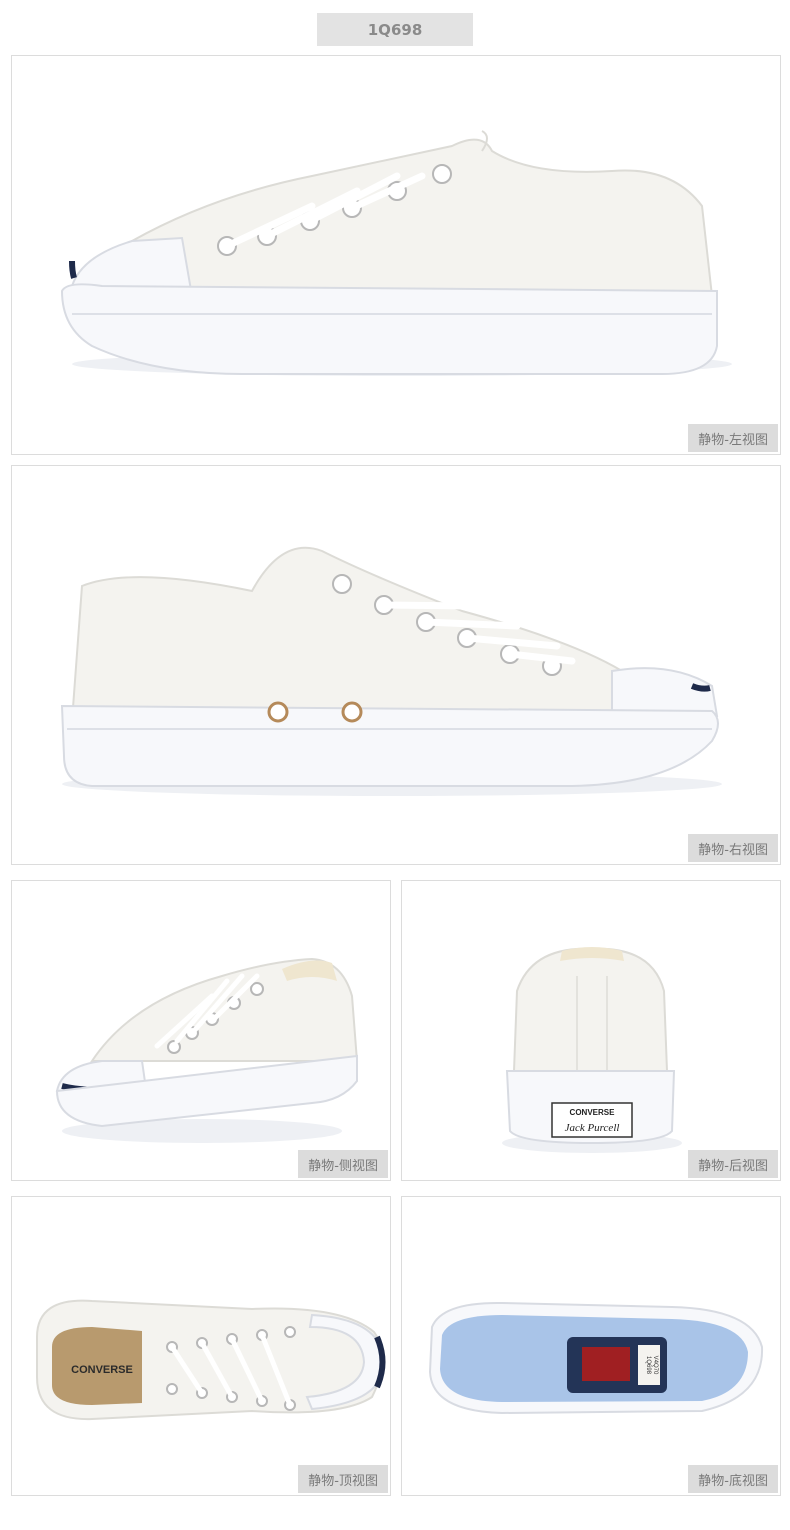  Describe the element at coordinates (648, 1365) in the screenshot. I see `sole-label-line1: 1Q698` at that location.